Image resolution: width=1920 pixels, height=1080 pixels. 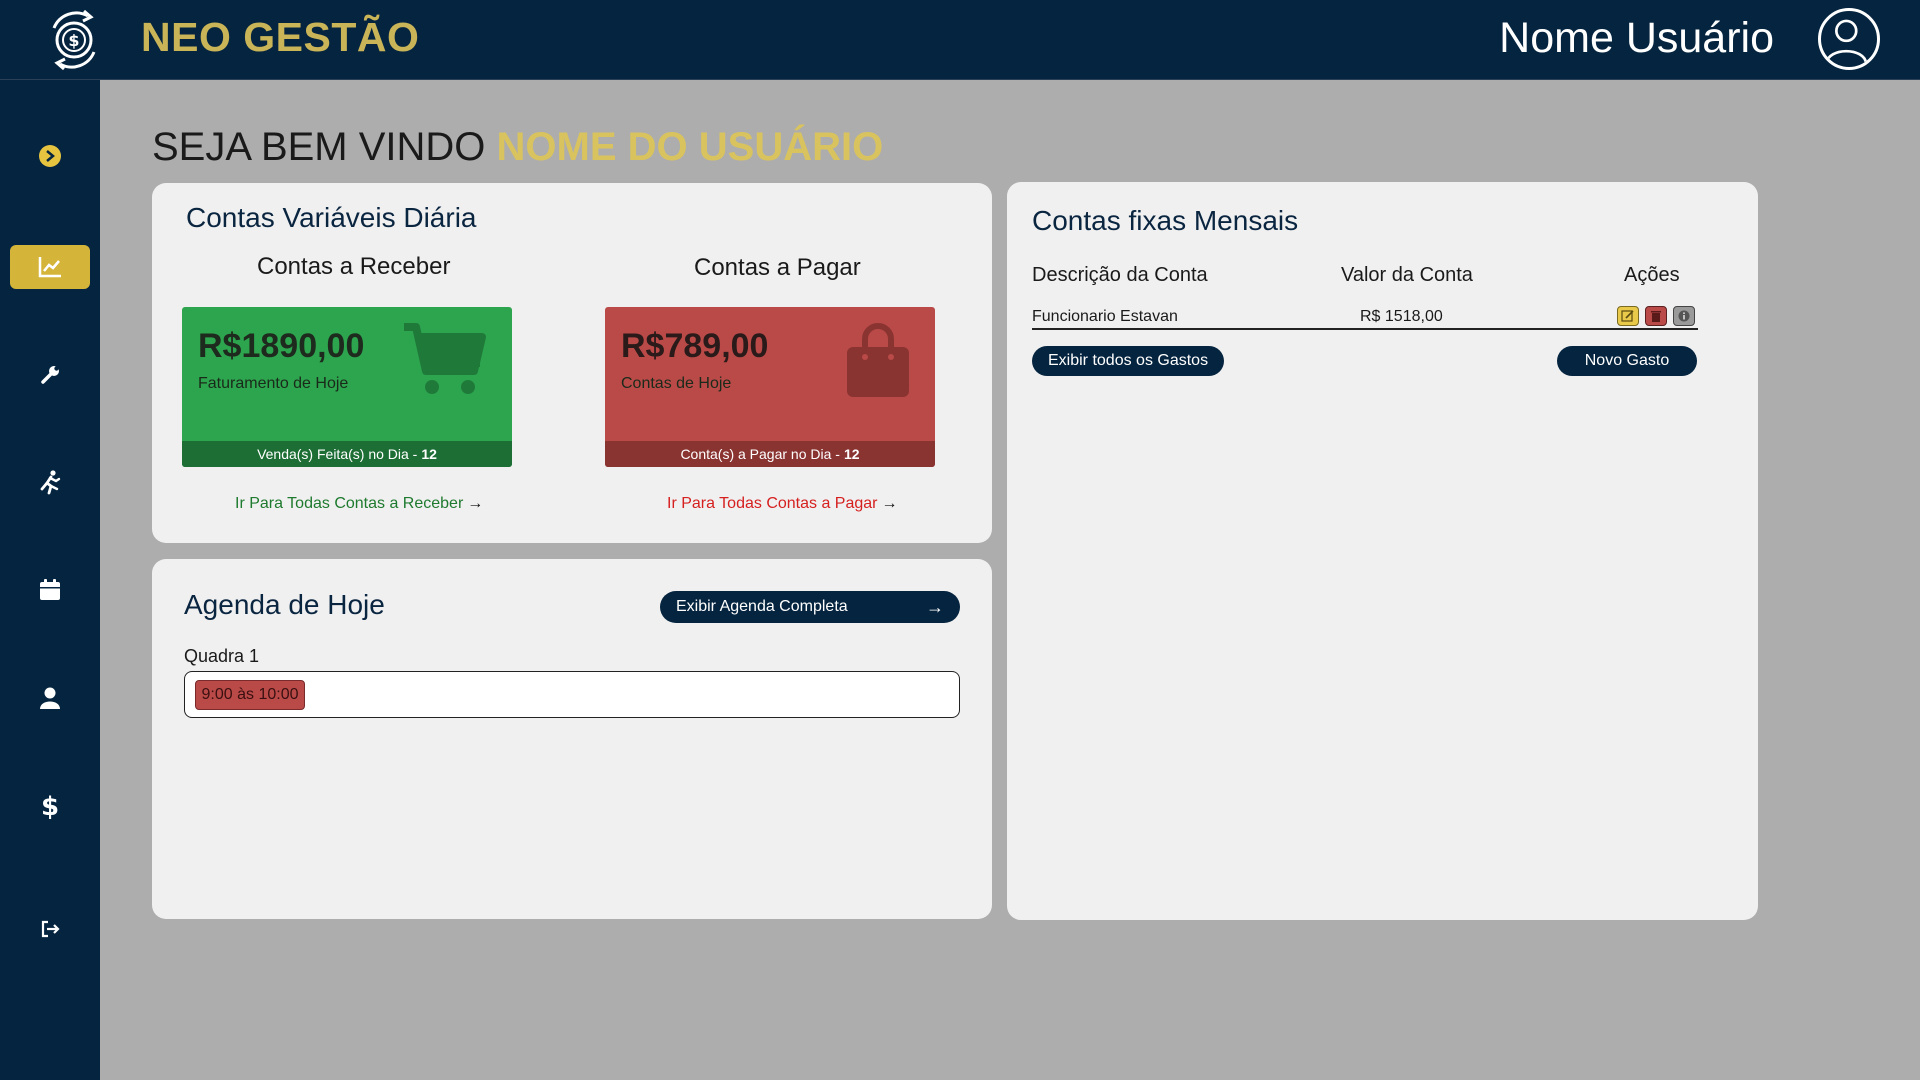 I want to click on receivable-link: Ir Para Todas Contas a Receber →, so click(x=359, y=504).